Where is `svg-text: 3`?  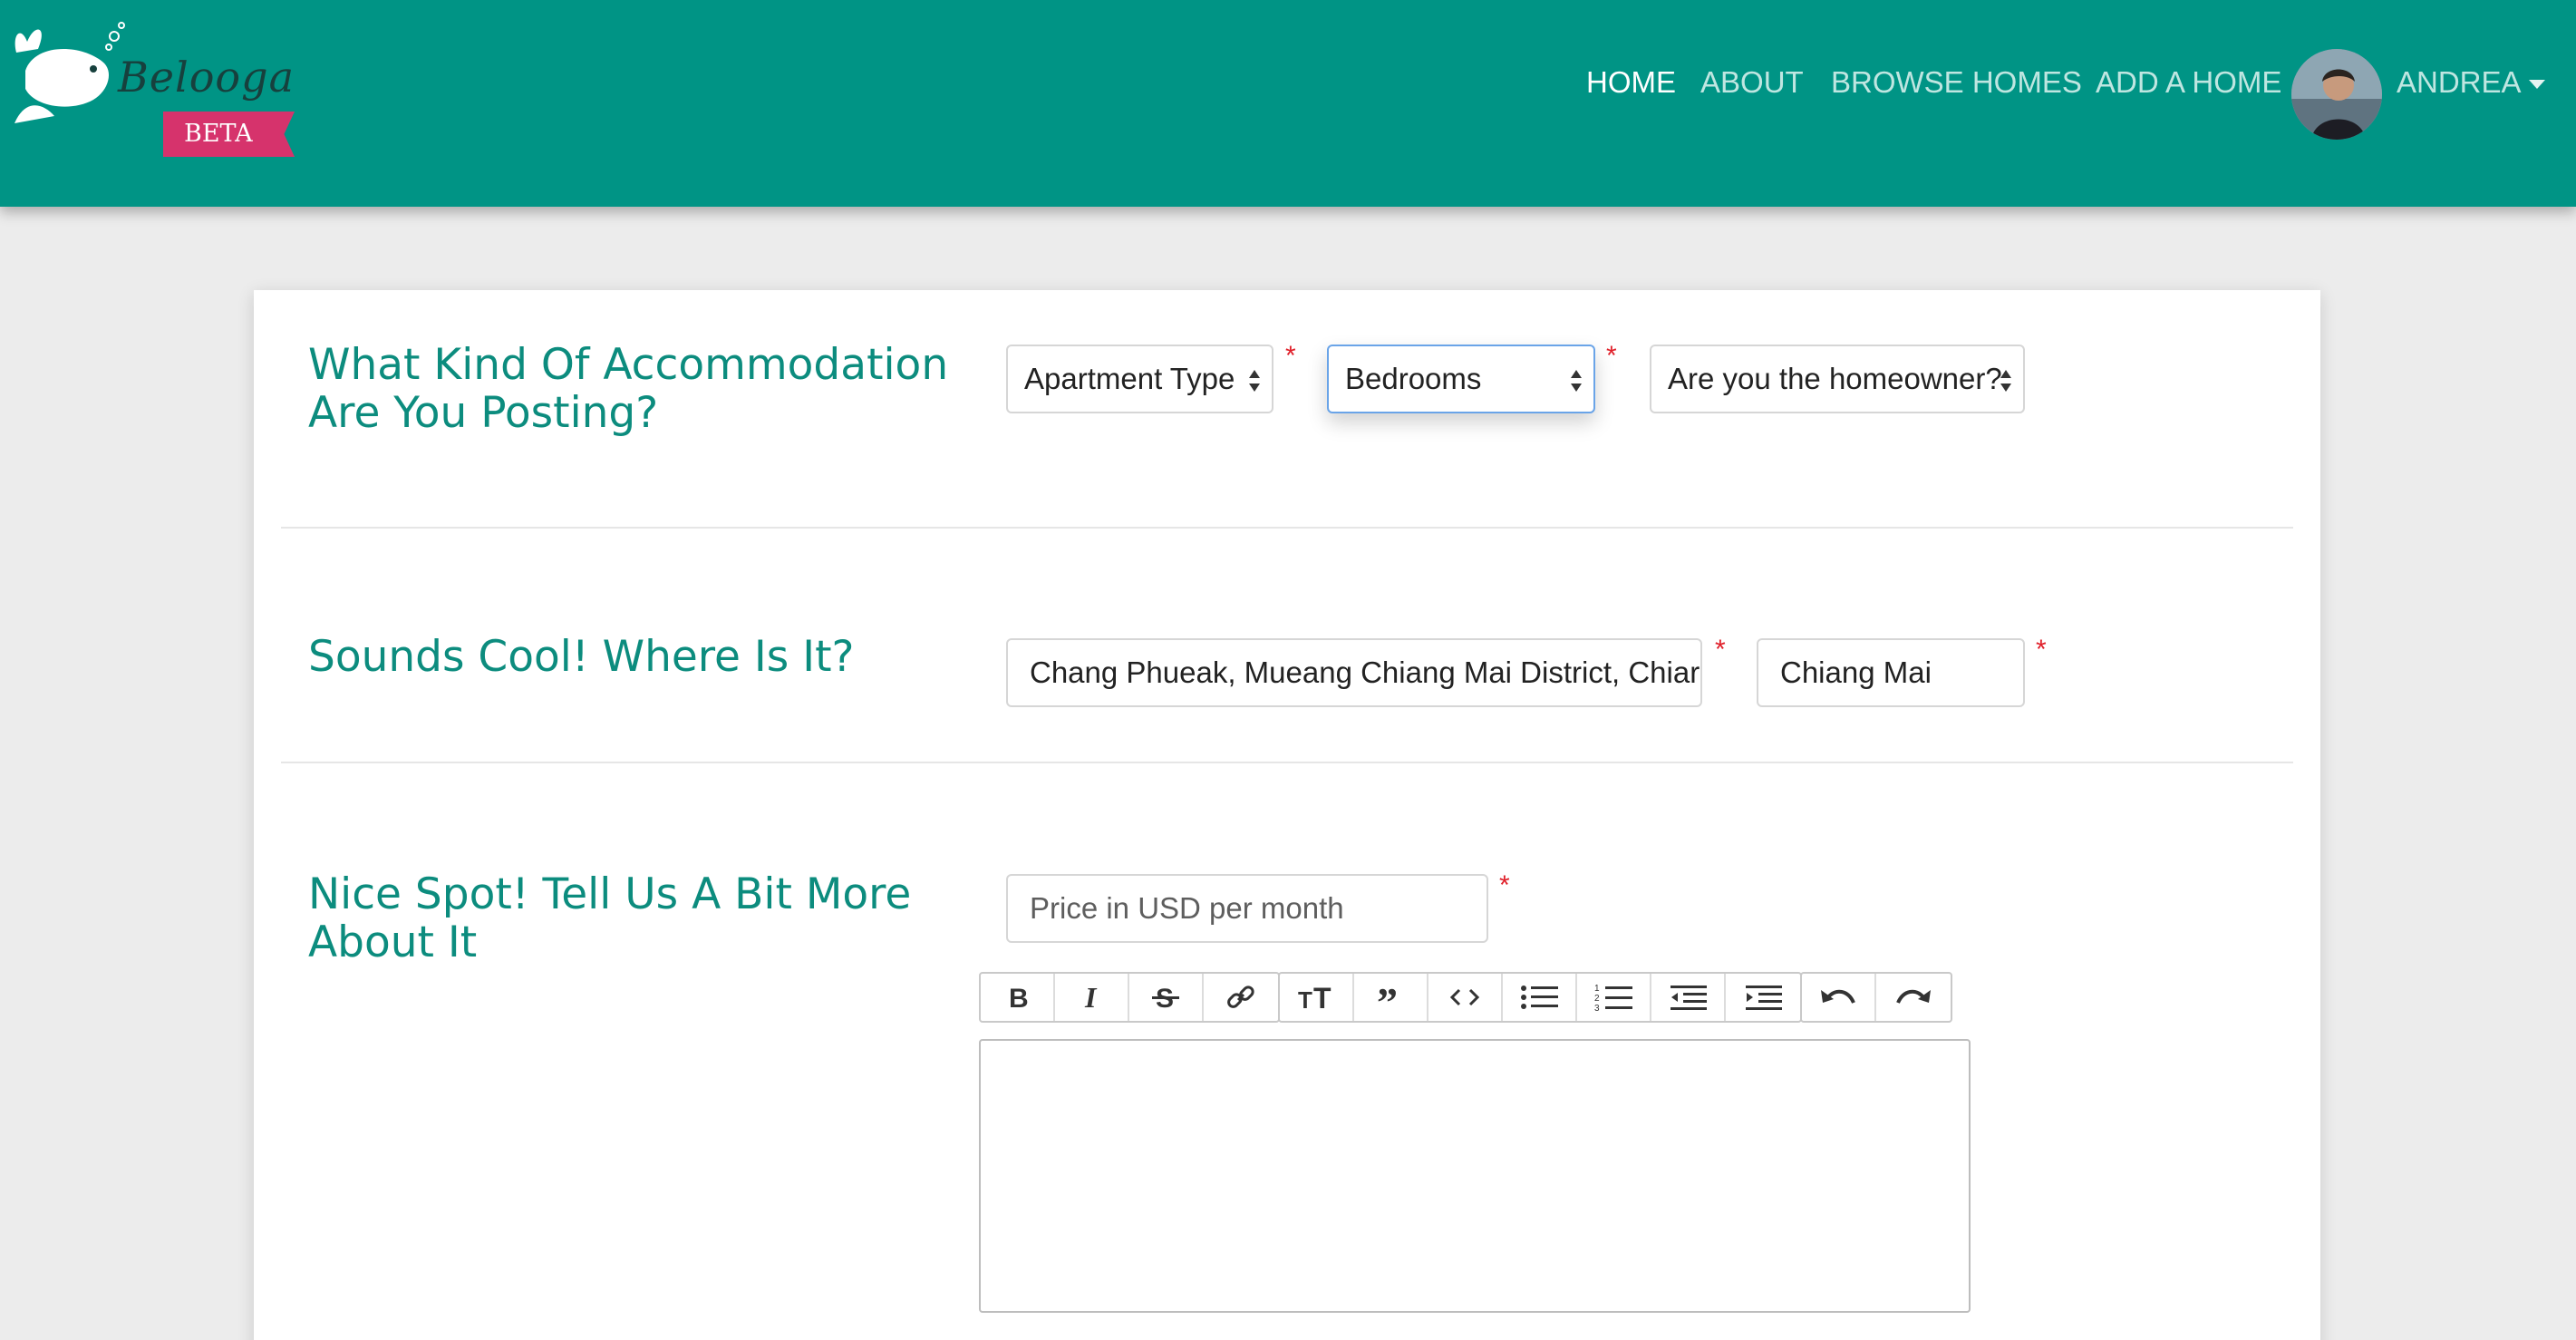
svg-text: 3 is located at coordinates (1597, 1008).